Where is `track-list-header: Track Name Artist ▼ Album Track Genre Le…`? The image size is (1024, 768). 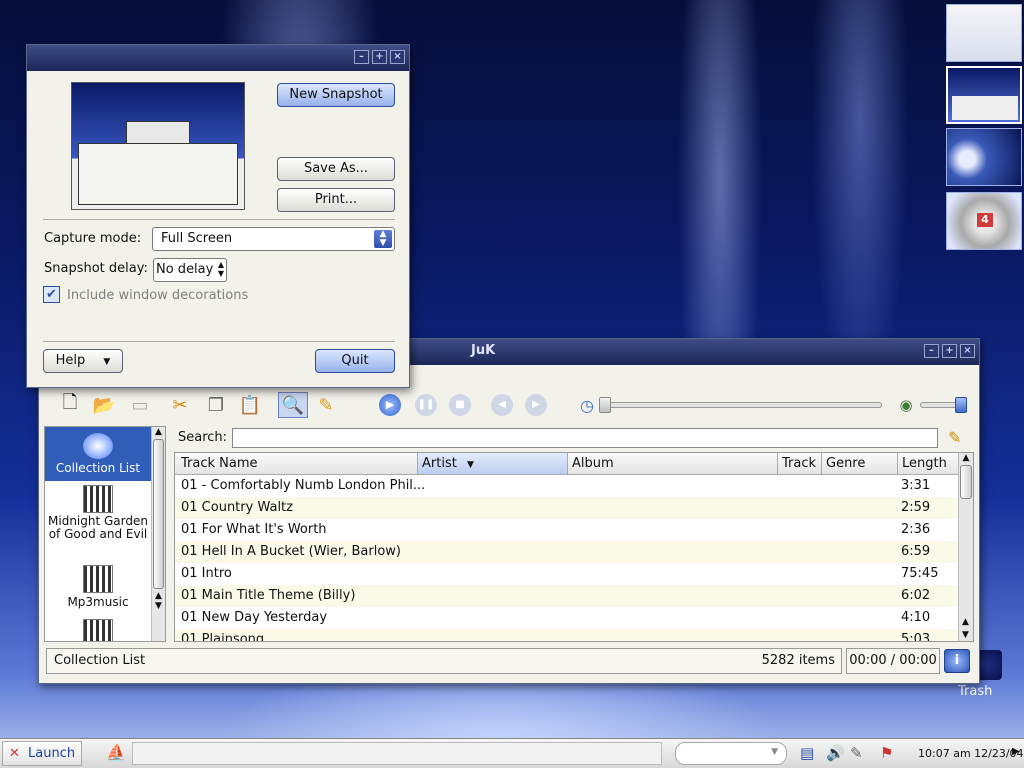 track-list-header: Track Name Artist ▼ Album Track Genre Le… is located at coordinates (567, 464).